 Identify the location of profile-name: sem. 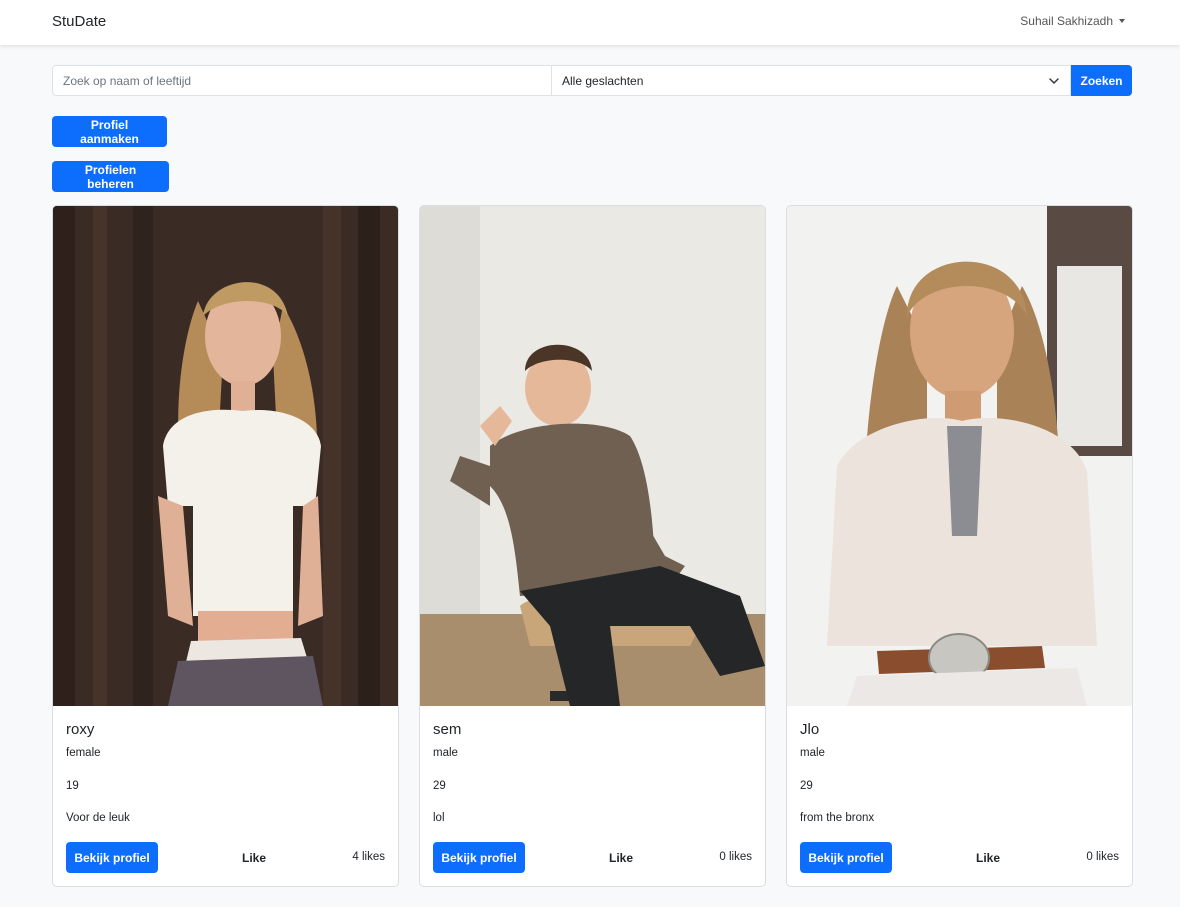
(447, 729).